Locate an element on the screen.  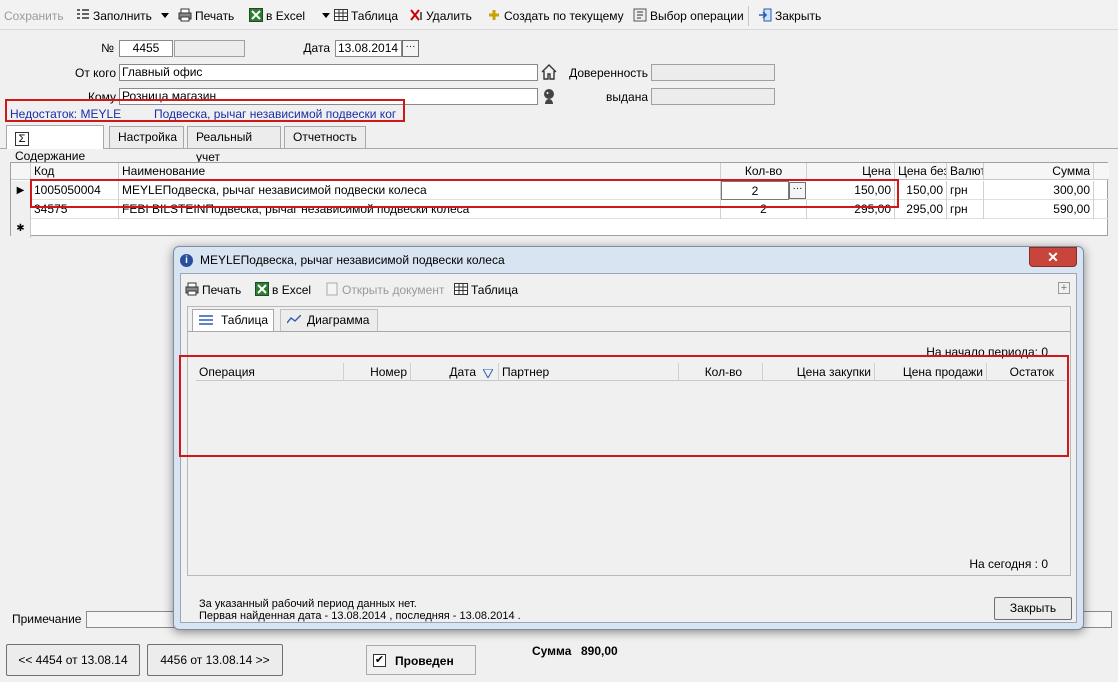
toolbar-divider is located at coordinates (748, 16).